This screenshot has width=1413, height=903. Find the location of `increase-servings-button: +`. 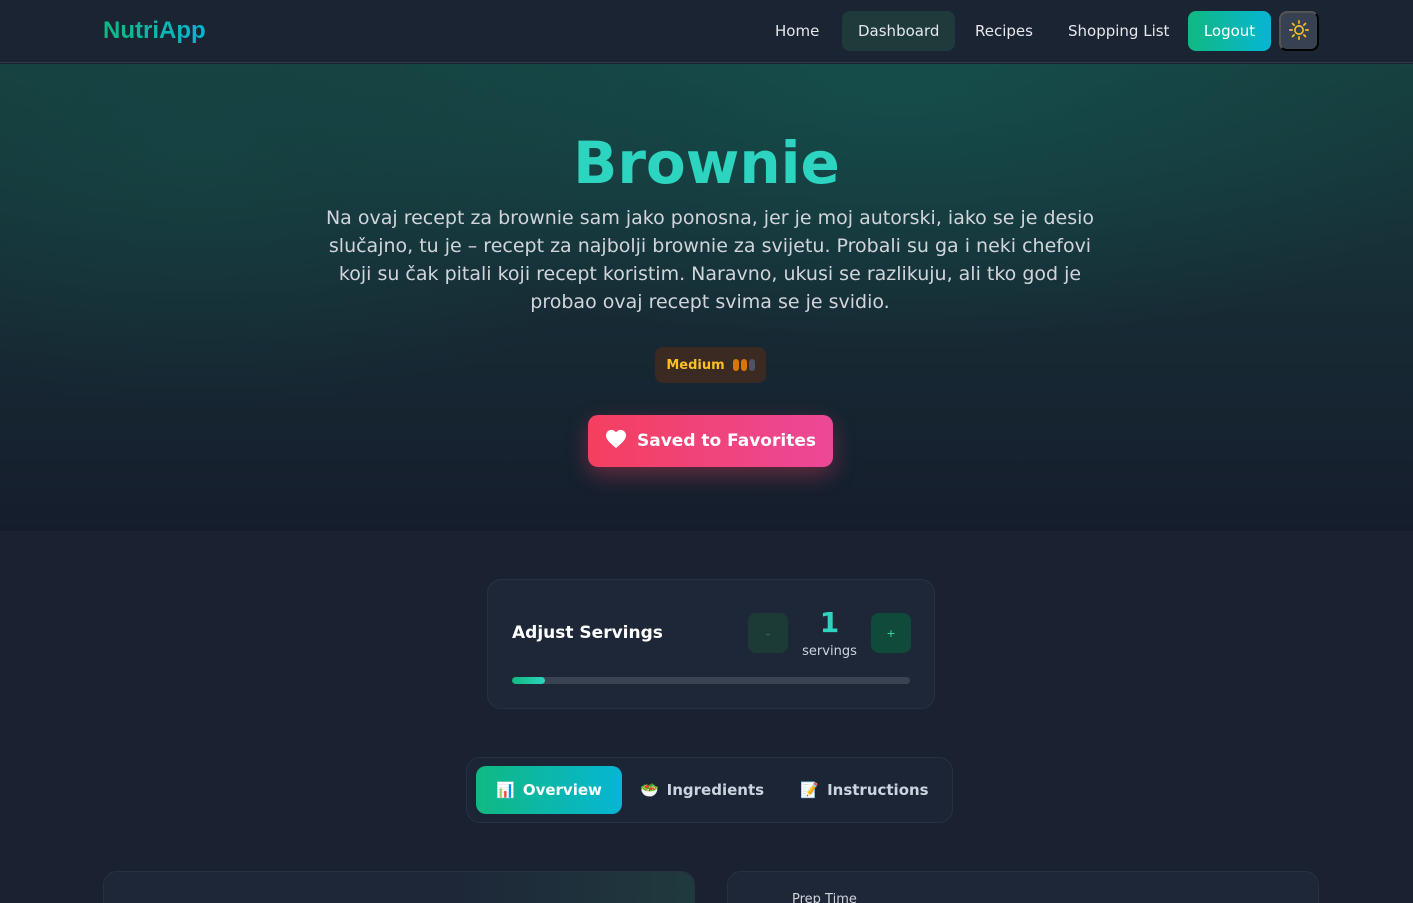

increase-servings-button: + is located at coordinates (891, 633).